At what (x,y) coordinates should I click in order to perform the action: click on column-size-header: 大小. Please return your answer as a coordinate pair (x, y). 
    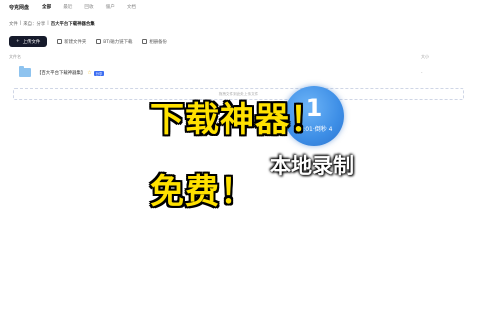
    Looking at the image, I should click on (425, 57).